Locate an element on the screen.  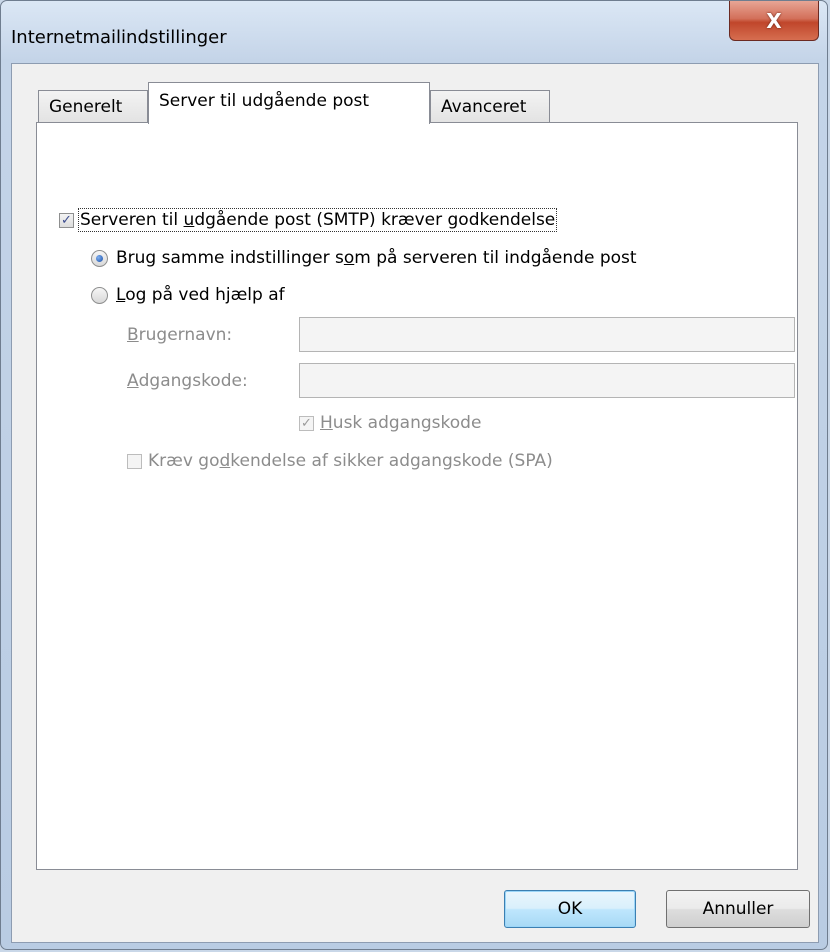
close-button: X is located at coordinates (774, 21).